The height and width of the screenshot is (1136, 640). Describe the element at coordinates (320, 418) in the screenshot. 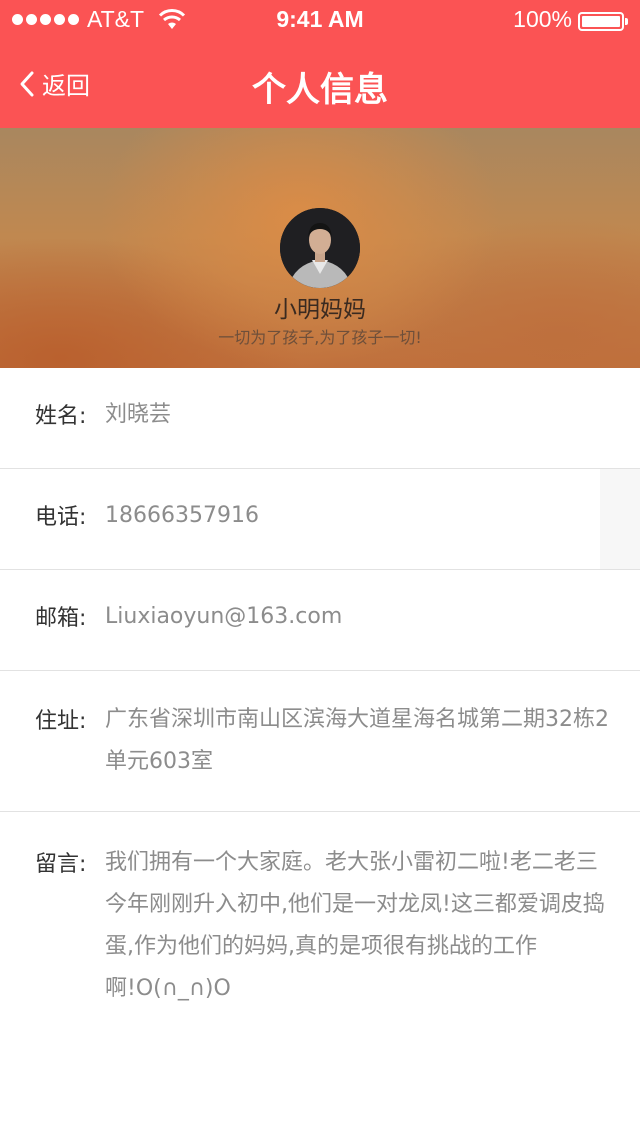

I see `name-row: 姓名: 刘晓芸` at that location.